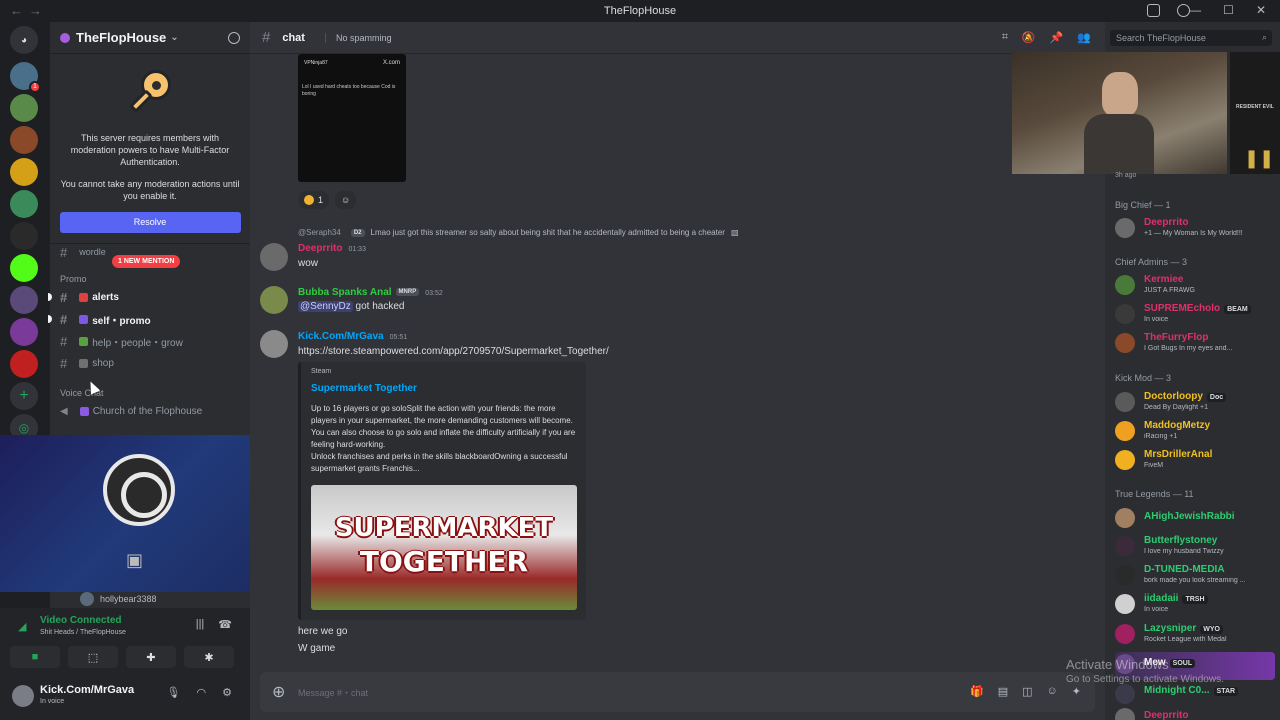  Describe the element at coordinates (25, 77) in the screenshot. I see `server-icon: 1` at that location.